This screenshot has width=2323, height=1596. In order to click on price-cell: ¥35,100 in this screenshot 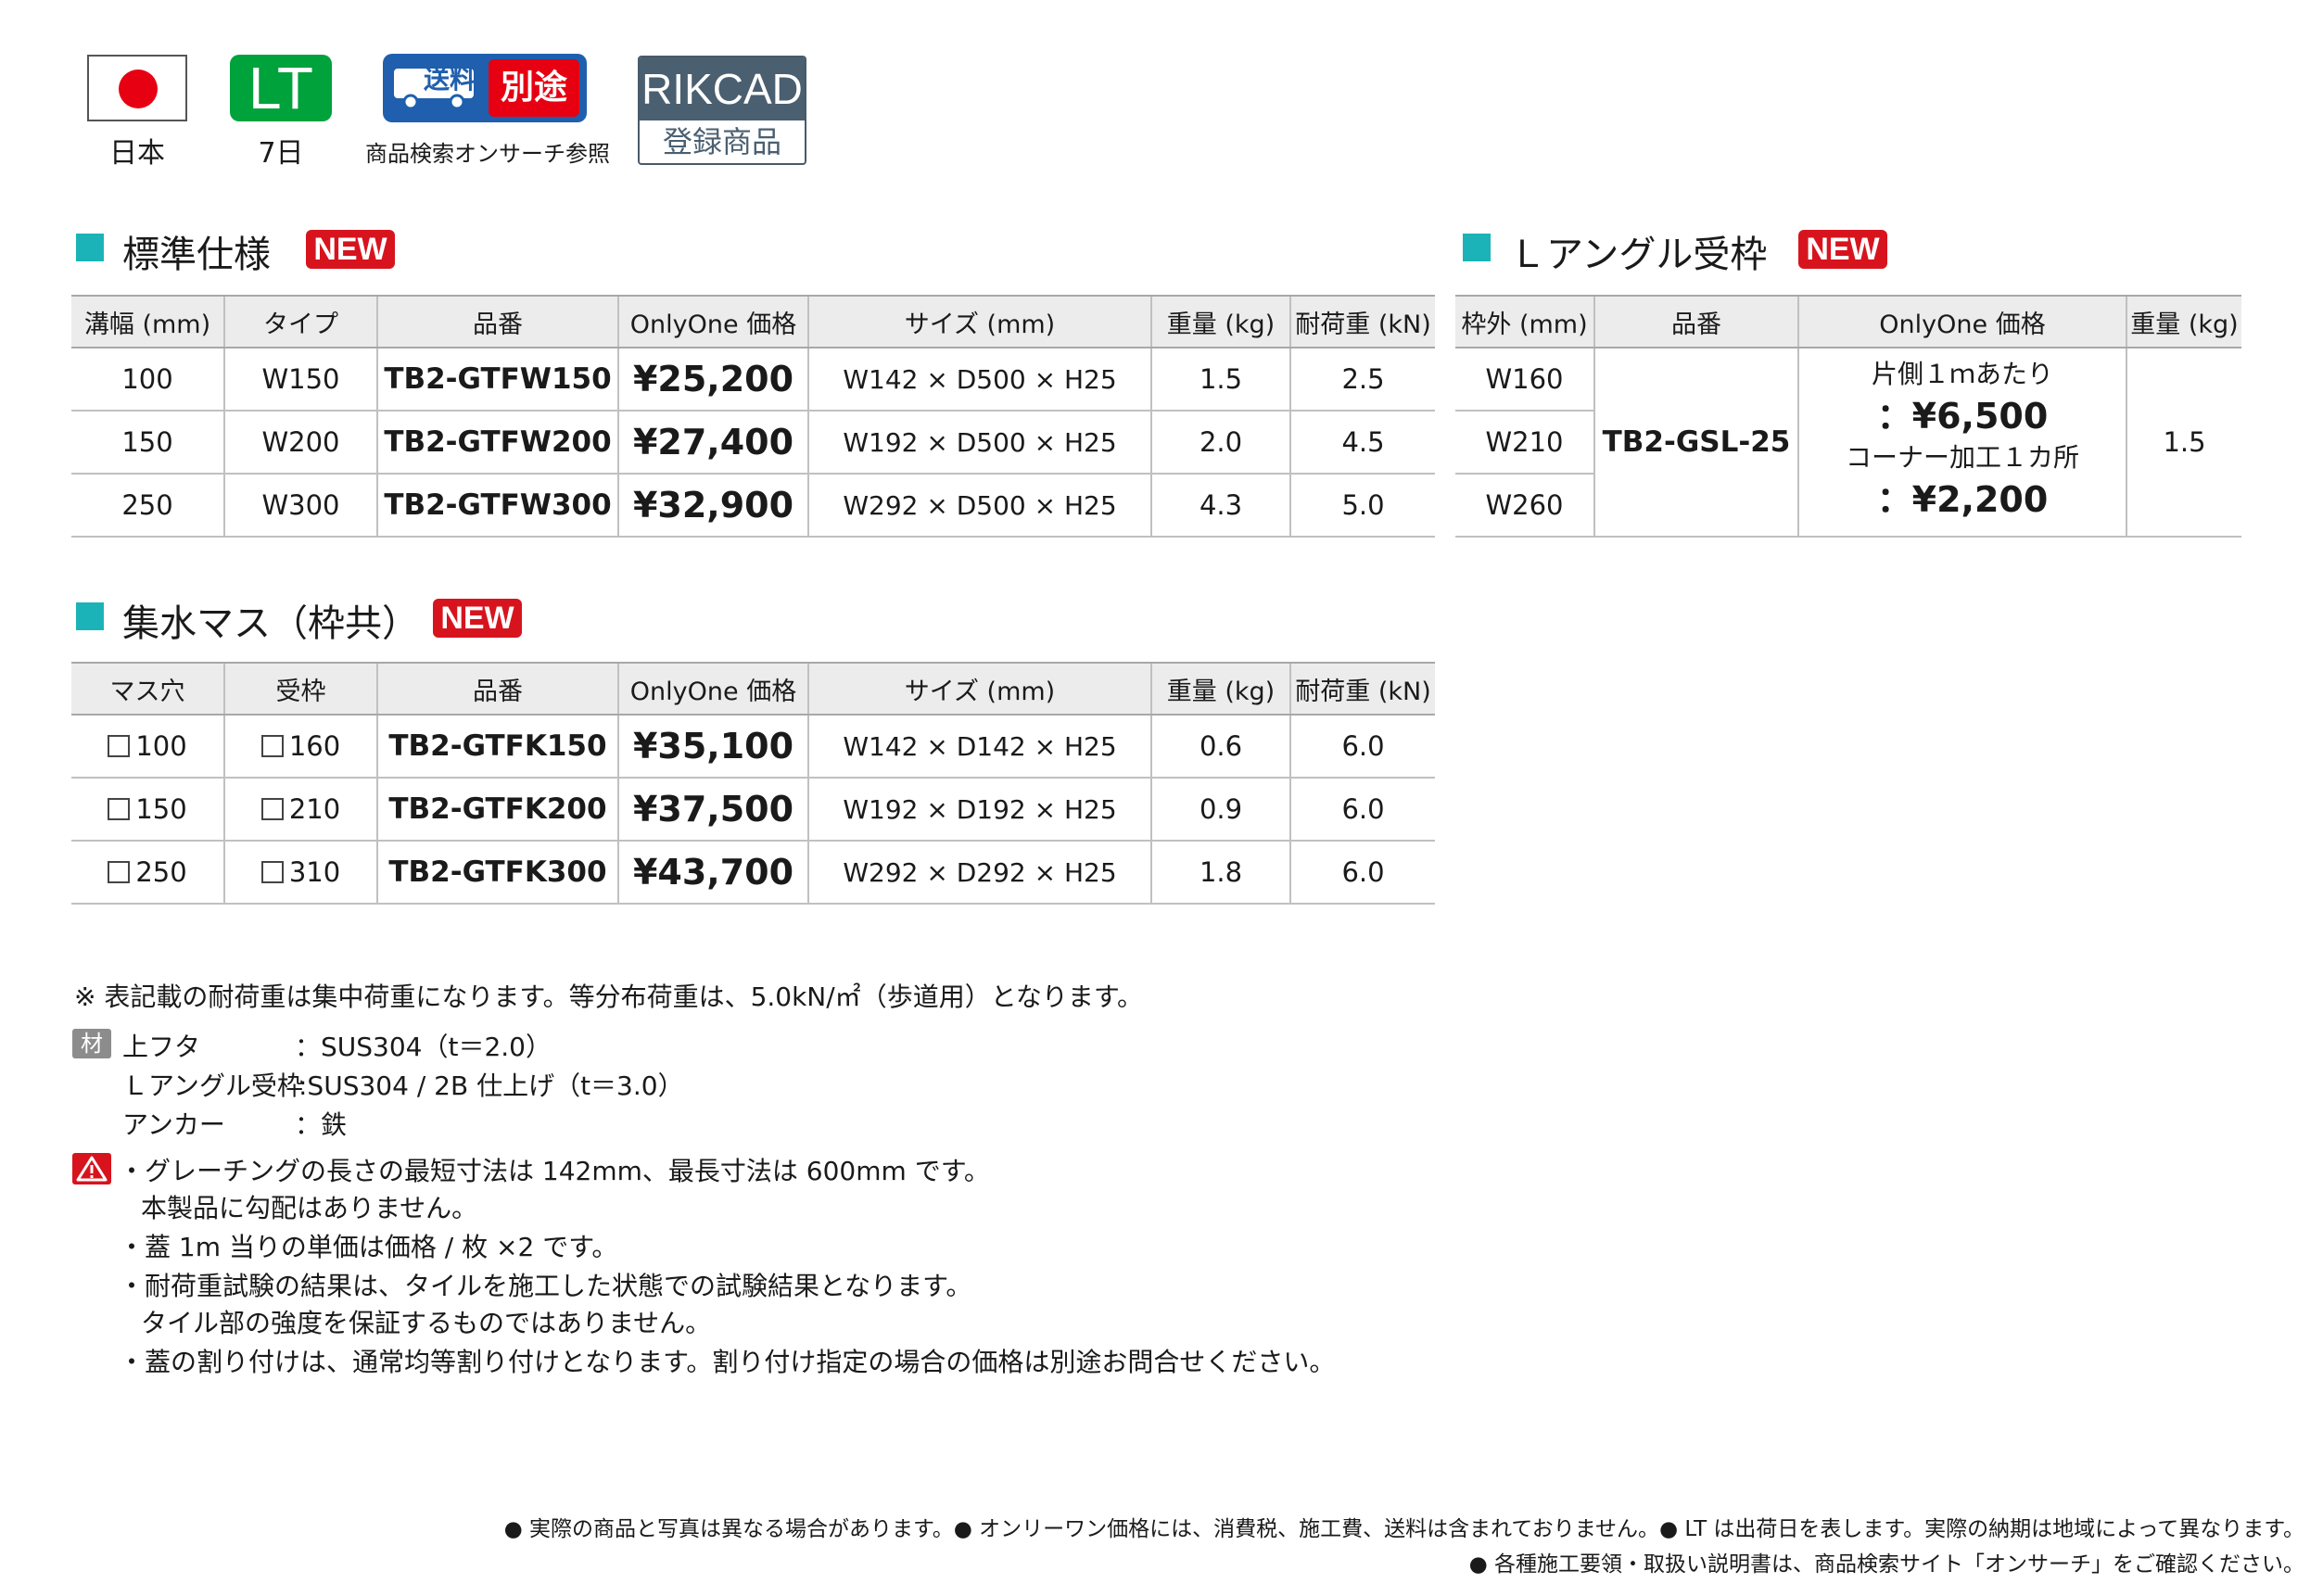, I will do `click(712, 747)`.